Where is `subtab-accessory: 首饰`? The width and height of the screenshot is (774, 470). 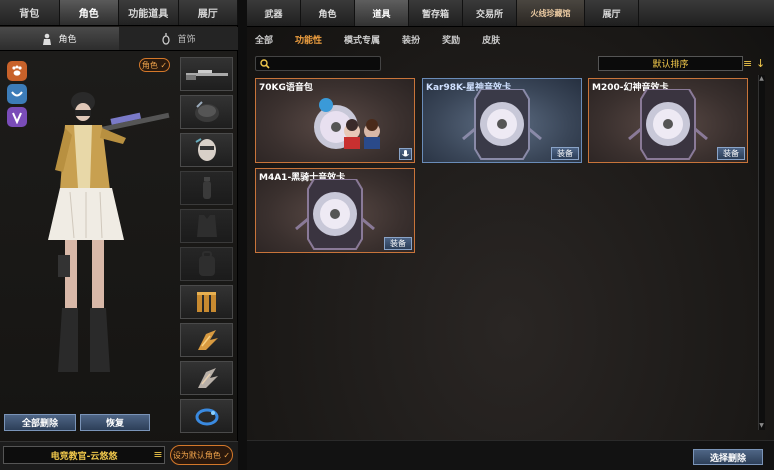
subtab-accessory: 首饰 is located at coordinates (178, 38).